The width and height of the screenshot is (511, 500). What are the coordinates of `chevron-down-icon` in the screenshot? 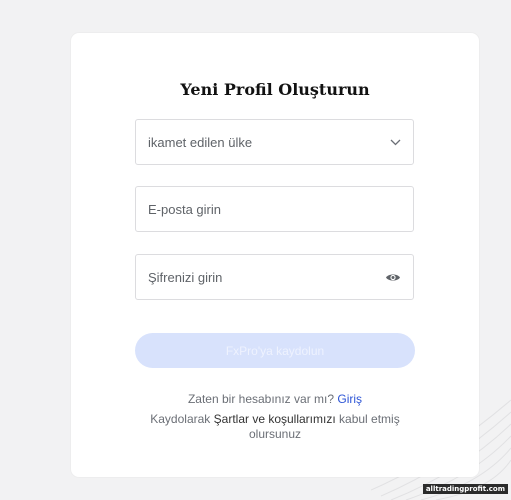 It's located at (395, 142).